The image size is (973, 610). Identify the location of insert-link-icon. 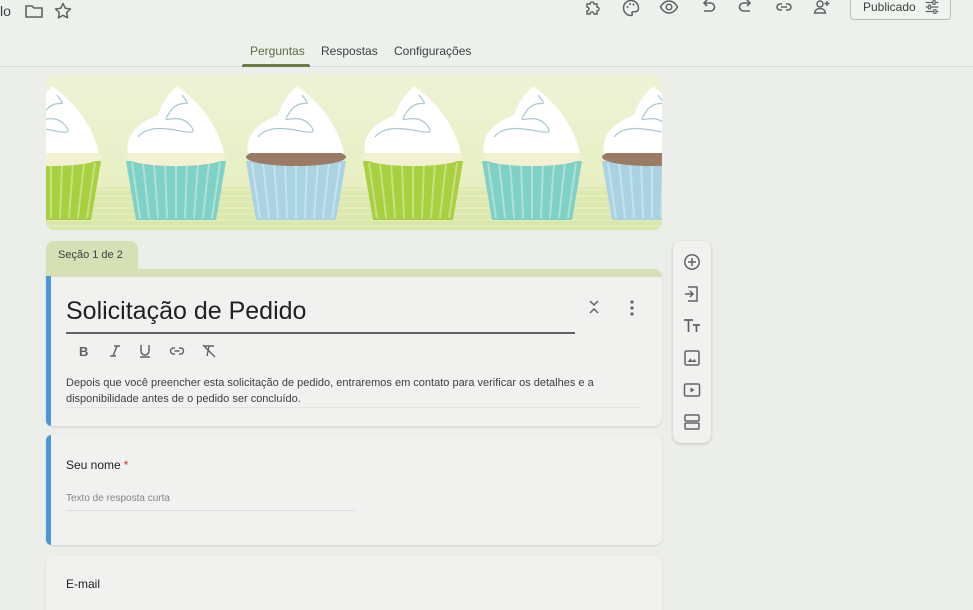
(177, 351).